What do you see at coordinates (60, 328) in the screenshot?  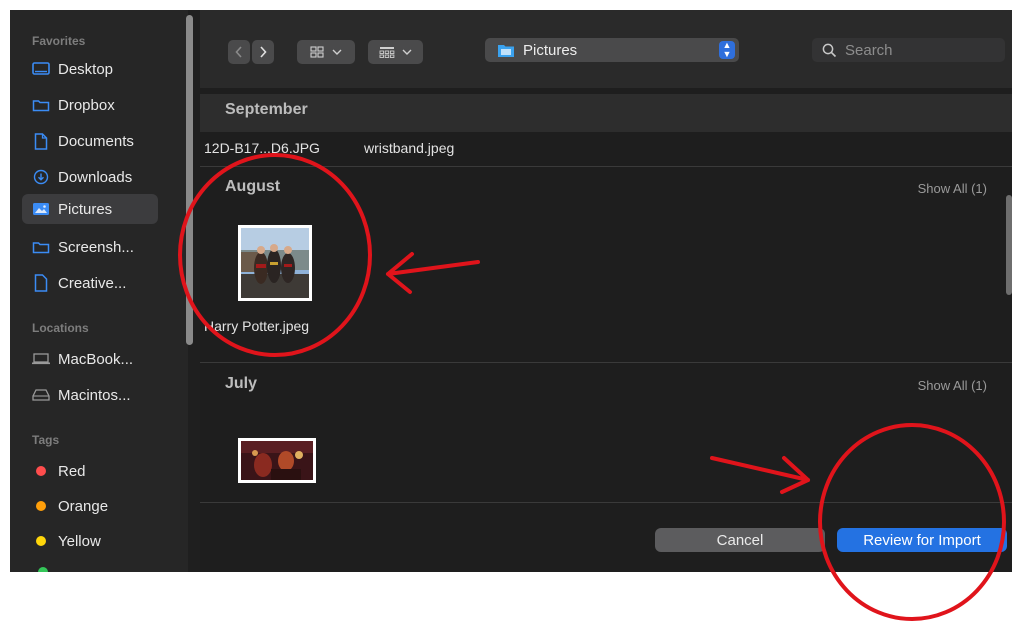 I see `locations-heading: Locations` at bounding box center [60, 328].